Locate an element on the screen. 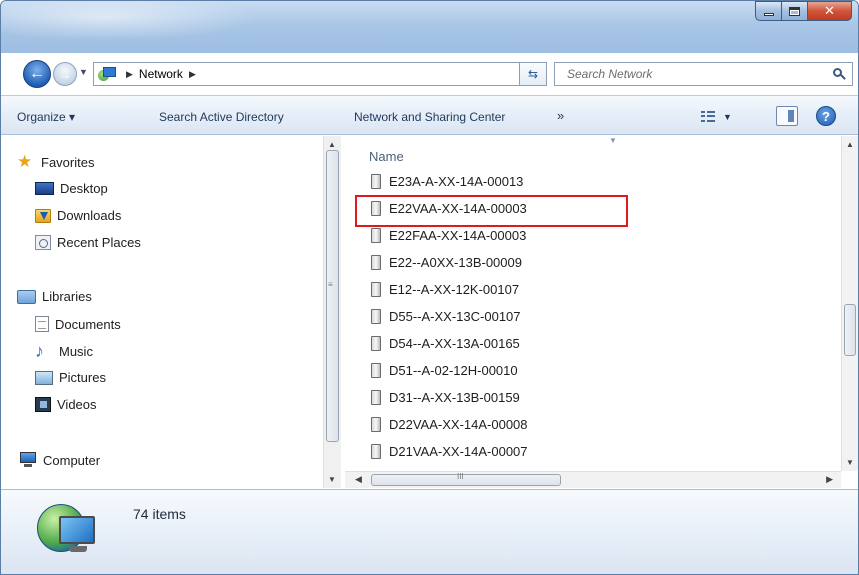  nav-recent-places: Recent Places is located at coordinates (88, 242).